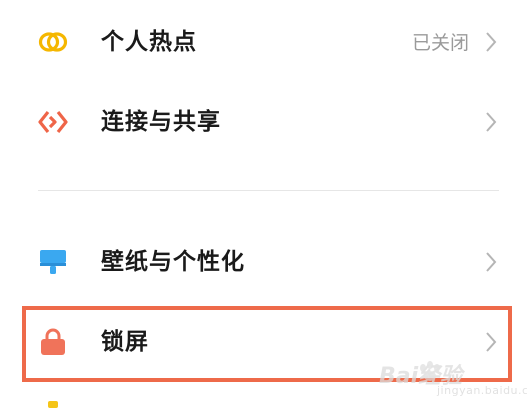 The width and height of the screenshot is (527, 408). Describe the element at coordinates (53, 262) in the screenshot. I see `wallpaper-icon` at that location.